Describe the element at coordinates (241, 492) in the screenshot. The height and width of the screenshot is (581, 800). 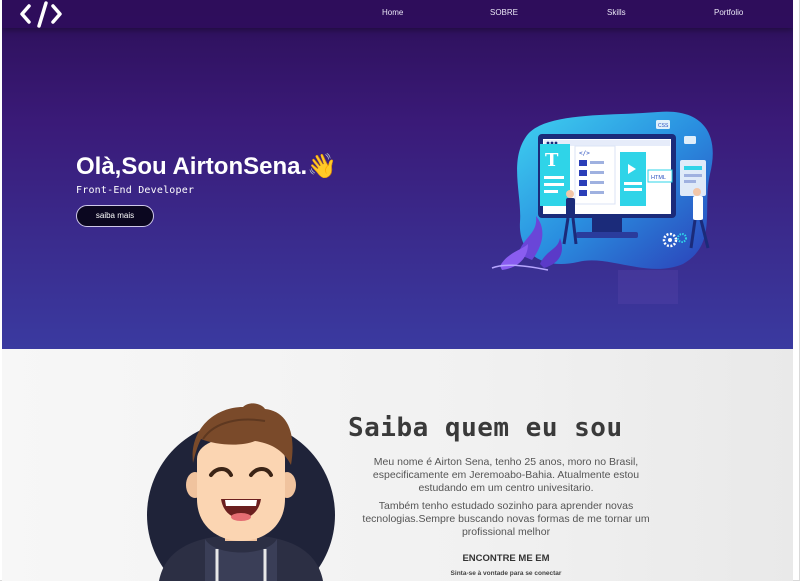
I see `avatar` at that location.